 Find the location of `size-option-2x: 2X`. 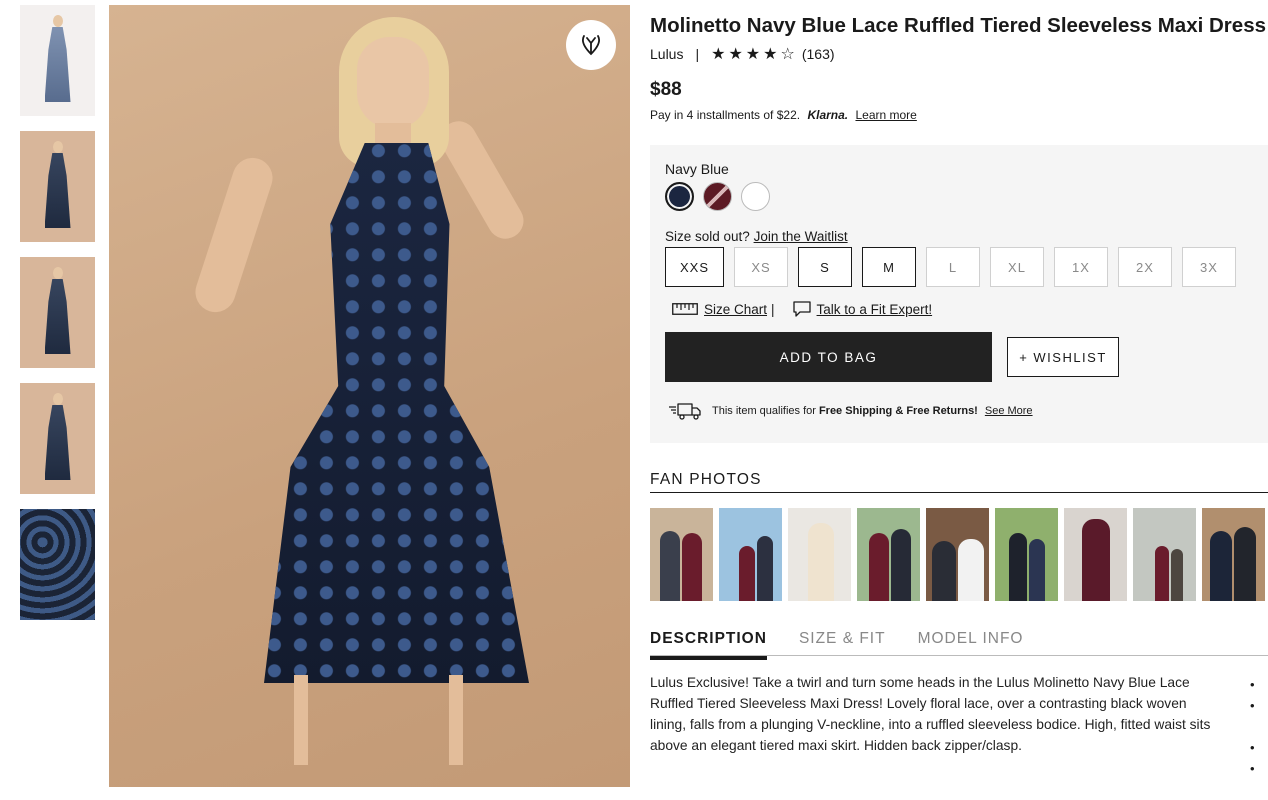

size-option-2x: 2X is located at coordinates (1145, 267).